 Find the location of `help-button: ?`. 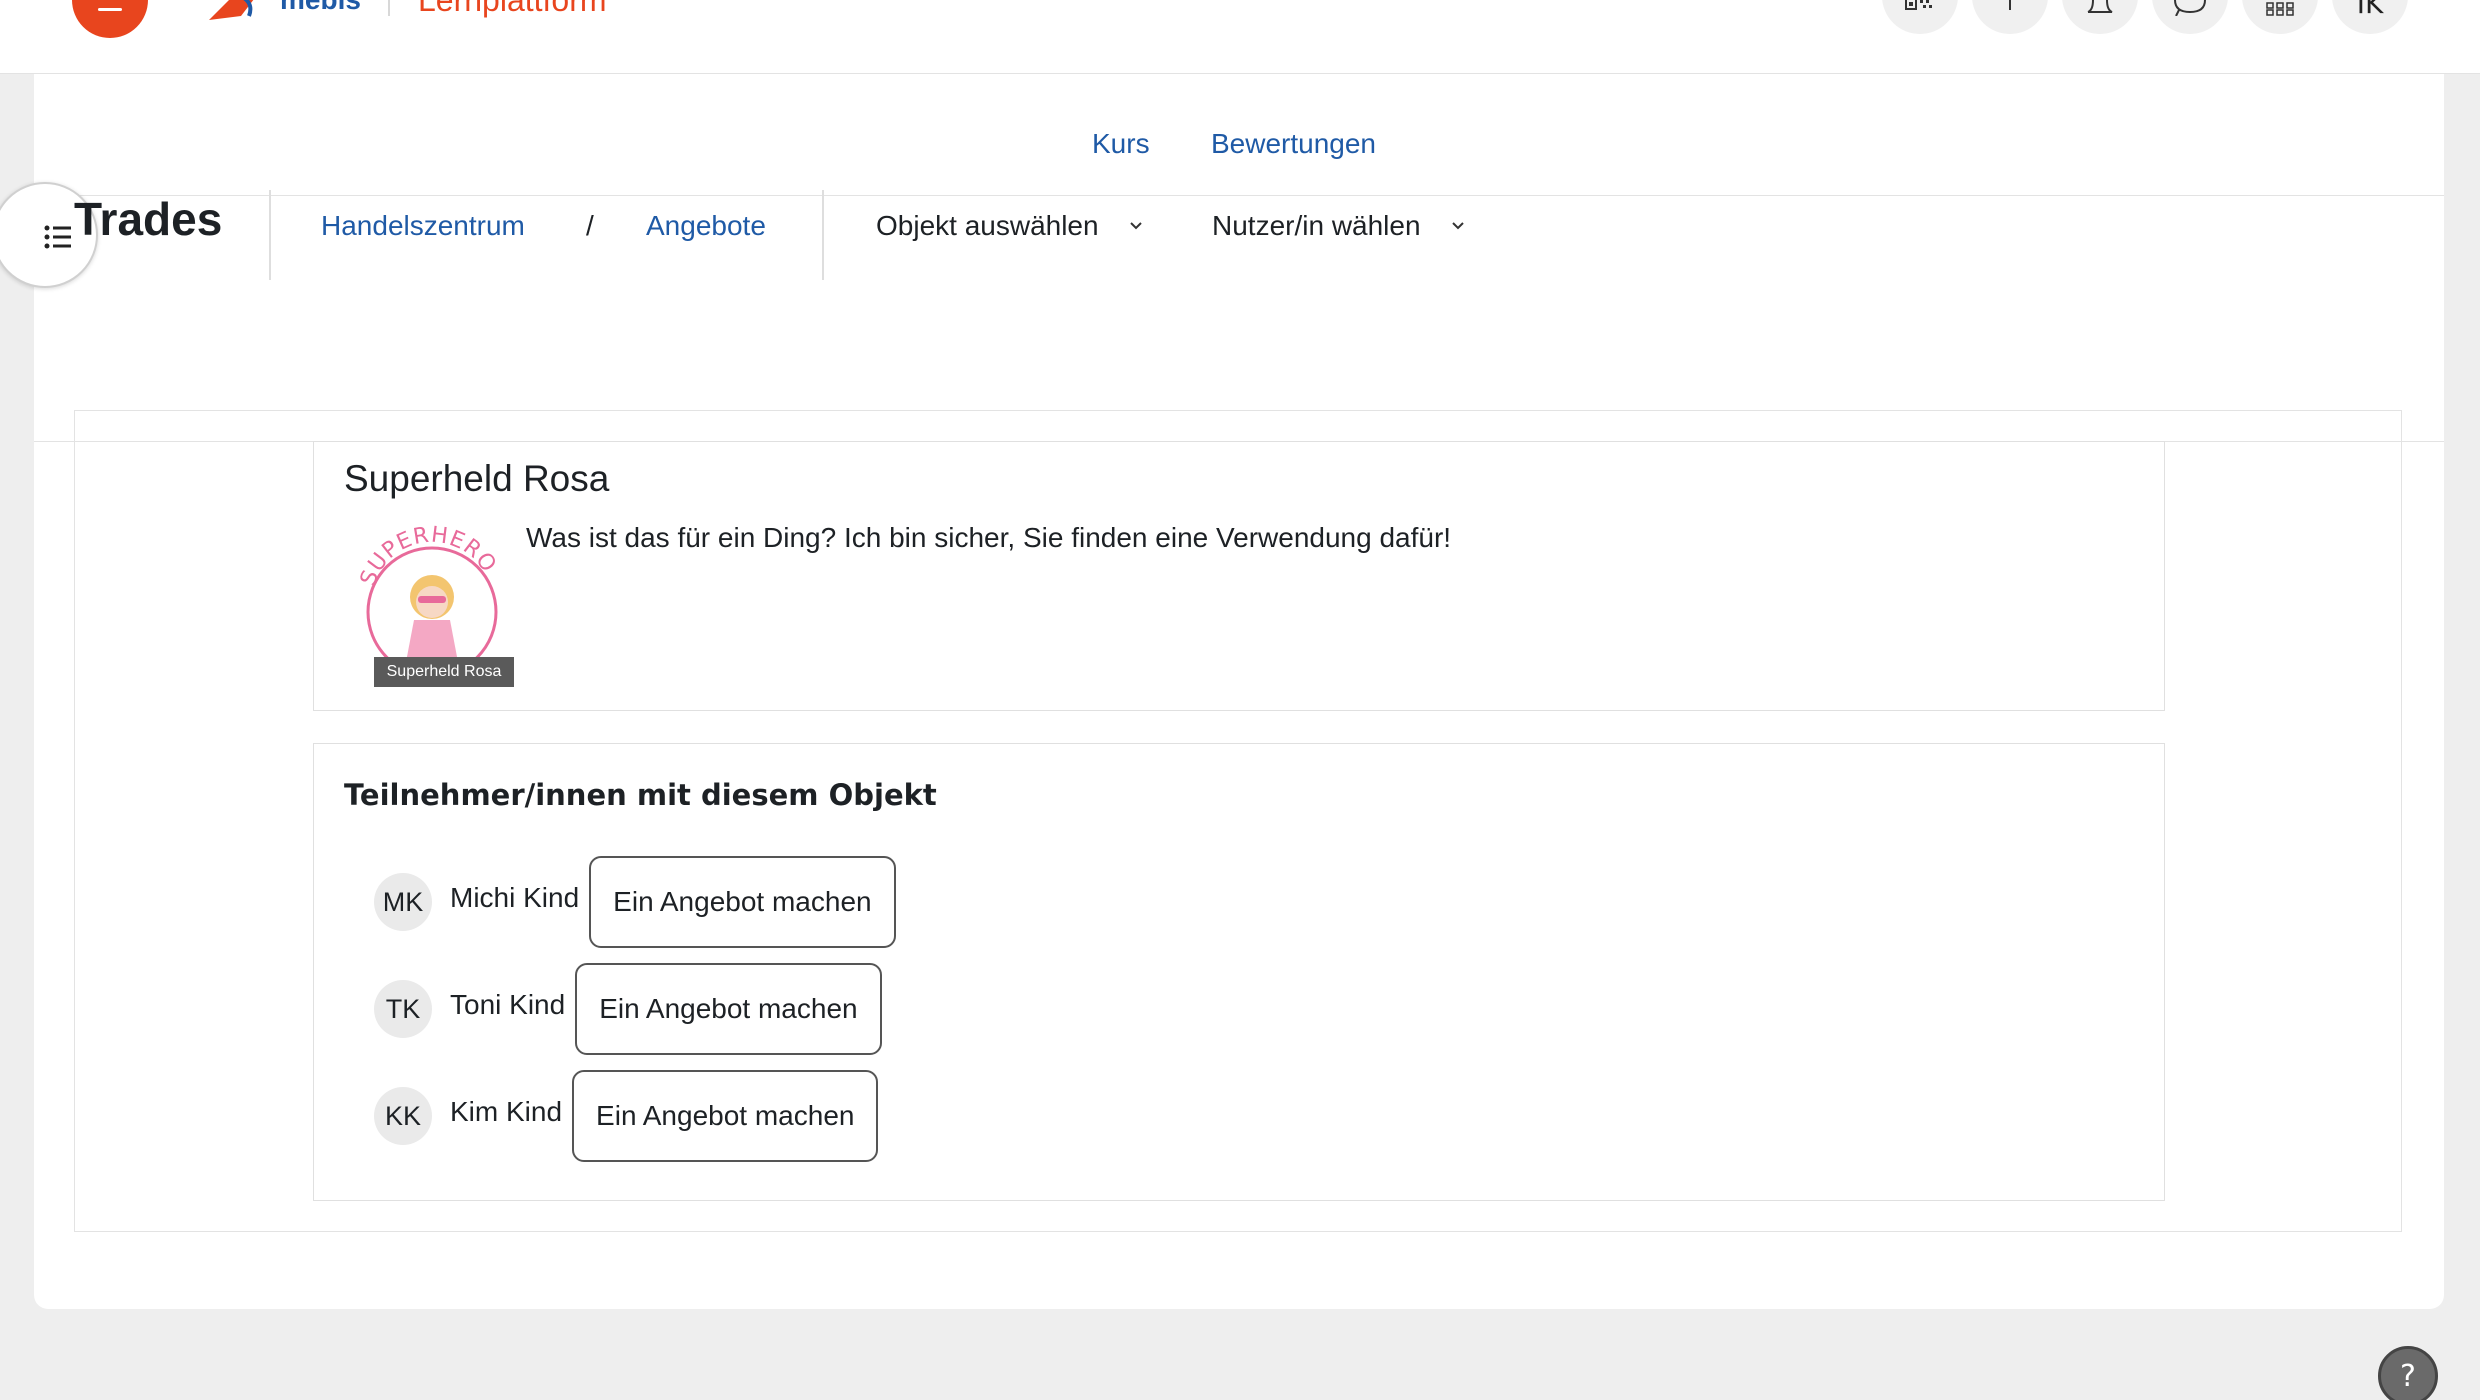

help-button: ? is located at coordinates (2408, 1373).